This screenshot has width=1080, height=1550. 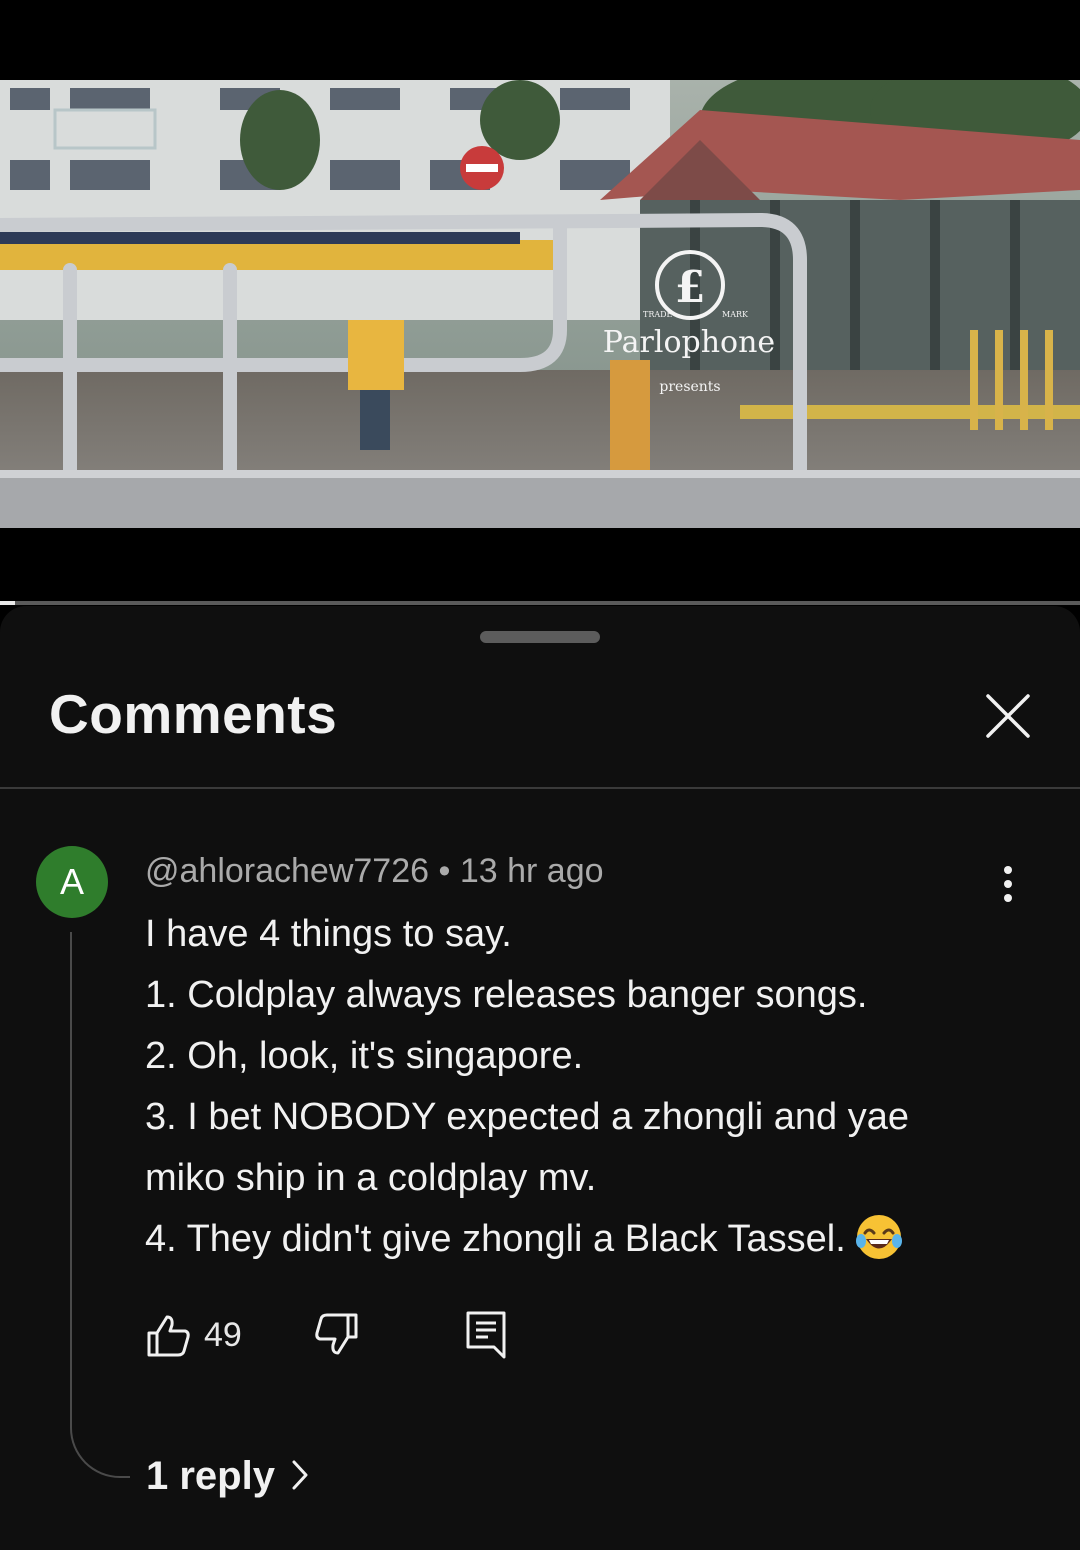 What do you see at coordinates (540, 603) in the screenshot?
I see `video-progress-bar` at bounding box center [540, 603].